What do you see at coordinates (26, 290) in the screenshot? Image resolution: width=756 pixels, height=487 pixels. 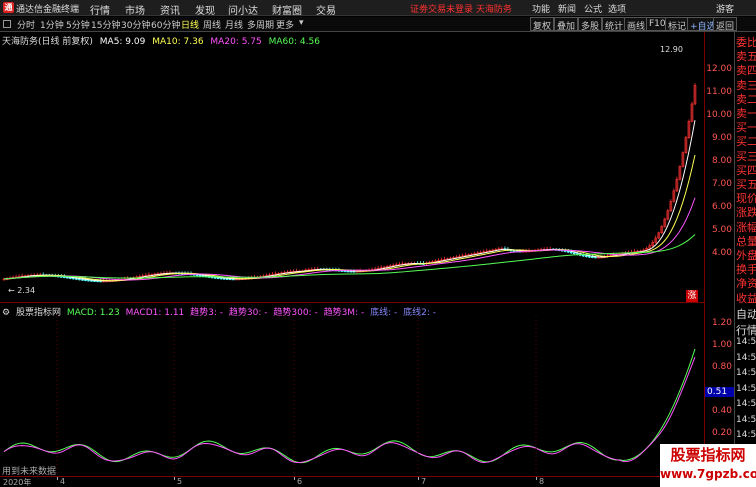 I see `low-price-value: 2.34` at bounding box center [26, 290].